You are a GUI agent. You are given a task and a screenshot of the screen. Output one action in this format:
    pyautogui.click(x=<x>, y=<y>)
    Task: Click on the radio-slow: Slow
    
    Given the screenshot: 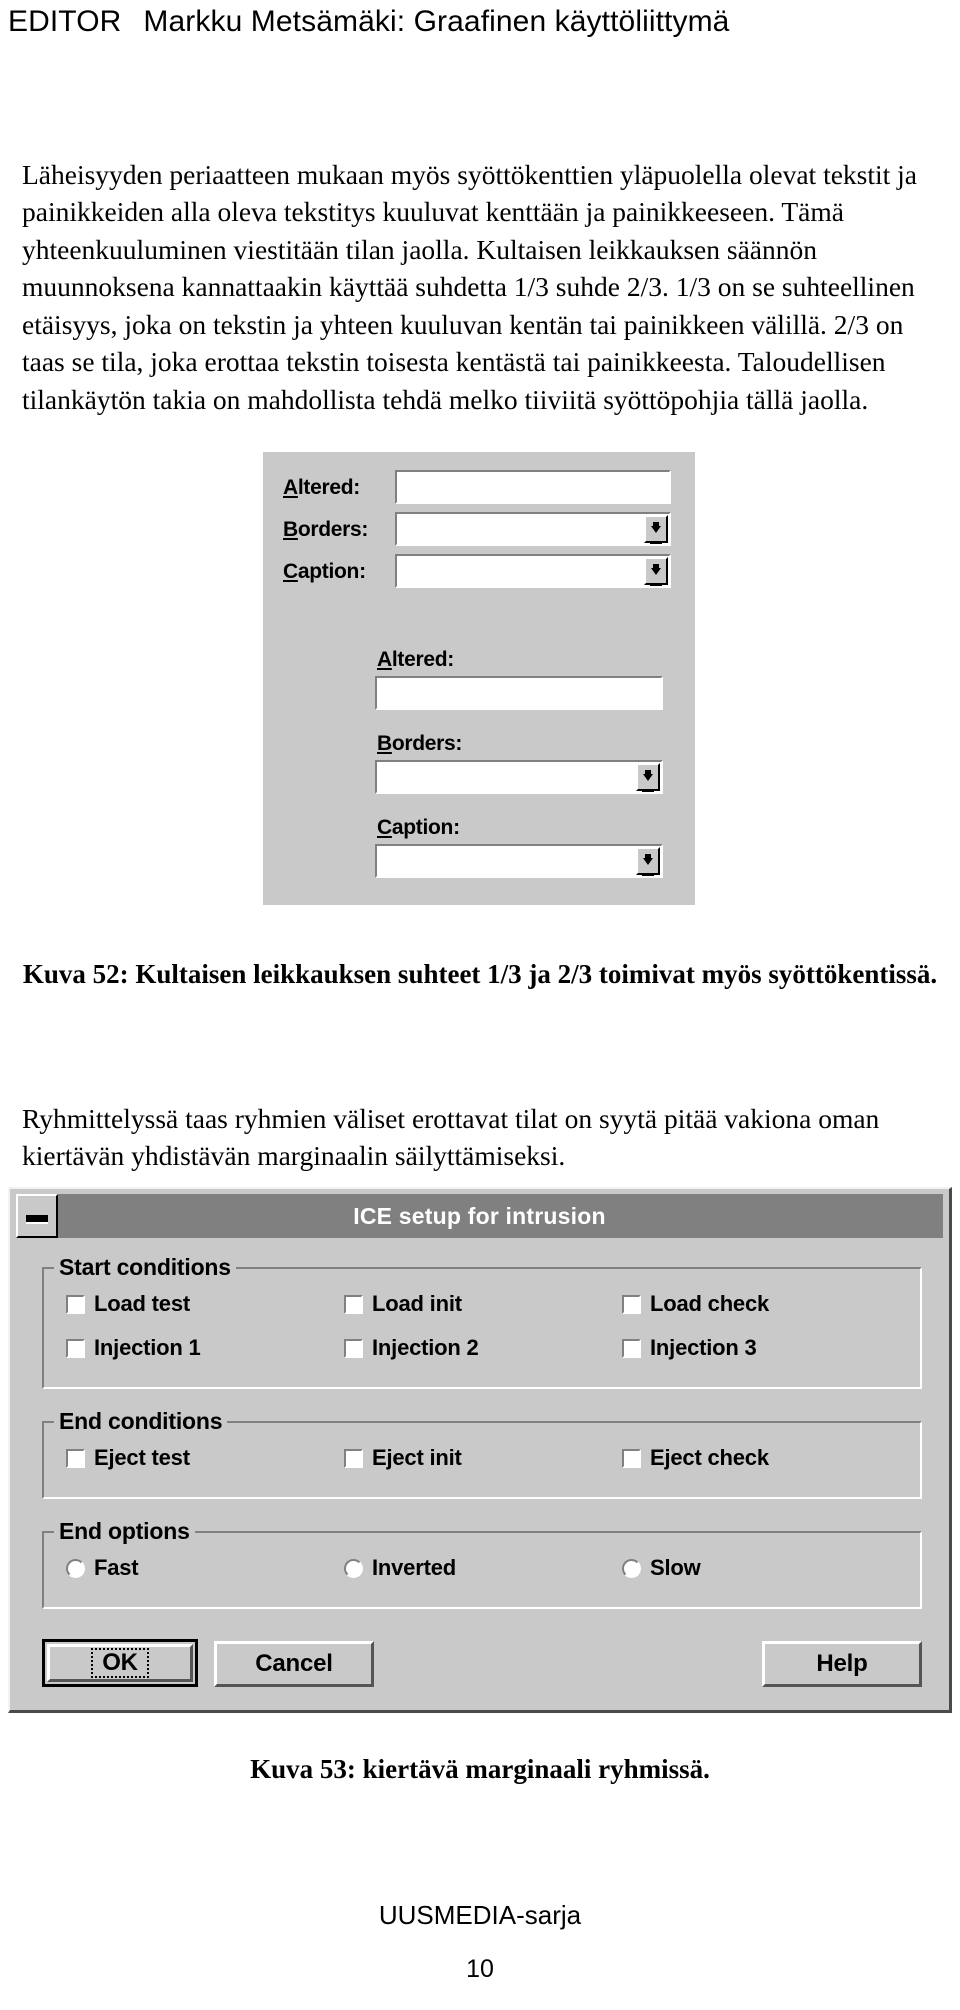 What is the action you would take?
    pyautogui.click(x=661, y=1568)
    